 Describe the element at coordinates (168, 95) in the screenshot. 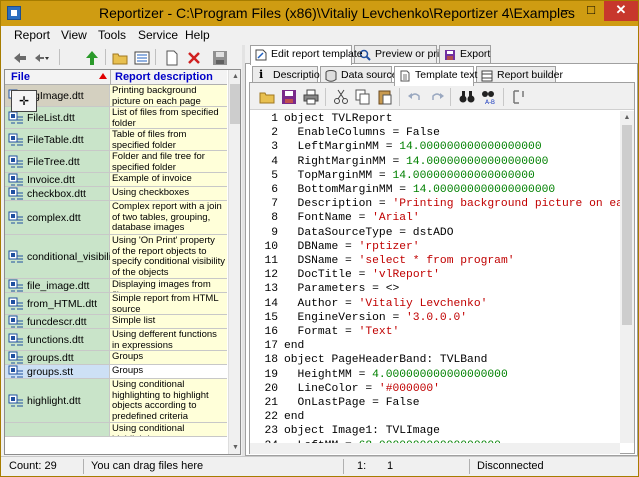

I see `description-cell: Printing background picture on each page` at that location.